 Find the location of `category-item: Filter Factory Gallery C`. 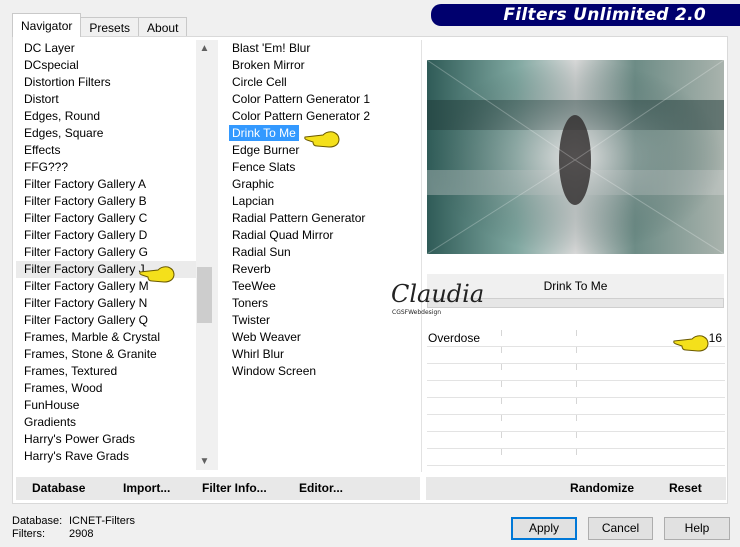

category-item: Filter Factory Gallery C is located at coordinates (114, 218).